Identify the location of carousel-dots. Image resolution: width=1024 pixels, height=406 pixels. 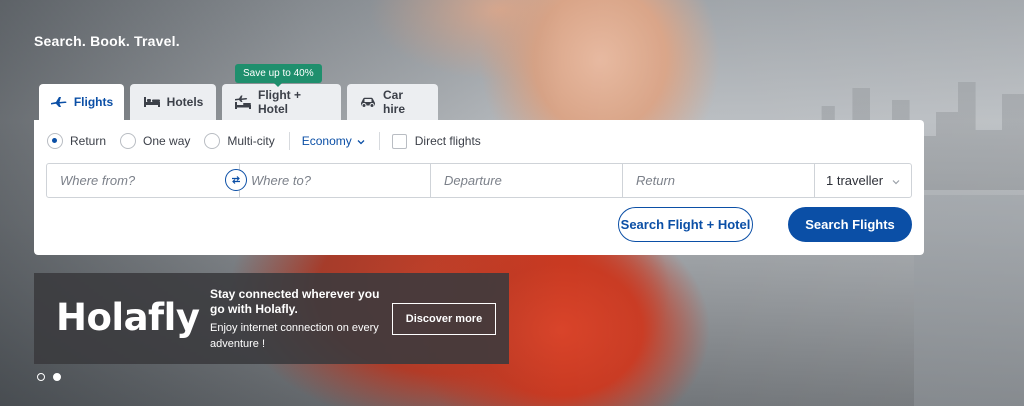
(49, 377).